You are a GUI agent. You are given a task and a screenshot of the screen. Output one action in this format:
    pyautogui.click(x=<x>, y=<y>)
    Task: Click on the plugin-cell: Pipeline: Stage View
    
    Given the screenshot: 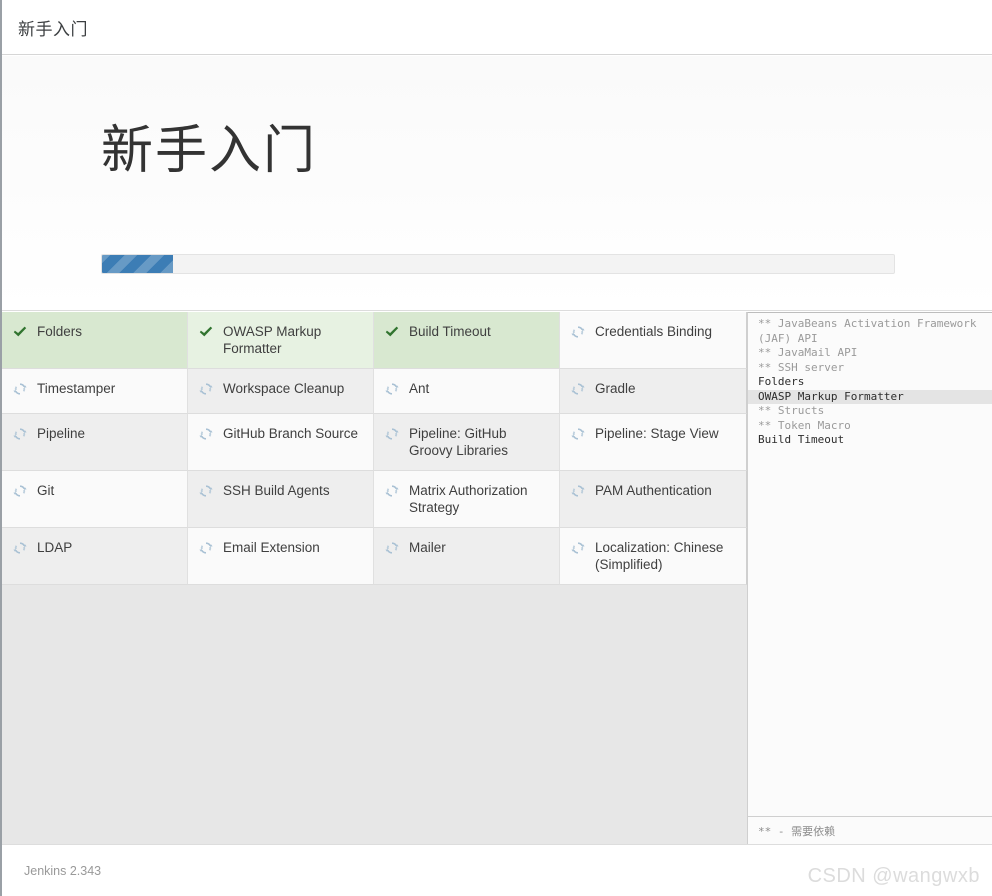 What is the action you would take?
    pyautogui.click(x=653, y=442)
    